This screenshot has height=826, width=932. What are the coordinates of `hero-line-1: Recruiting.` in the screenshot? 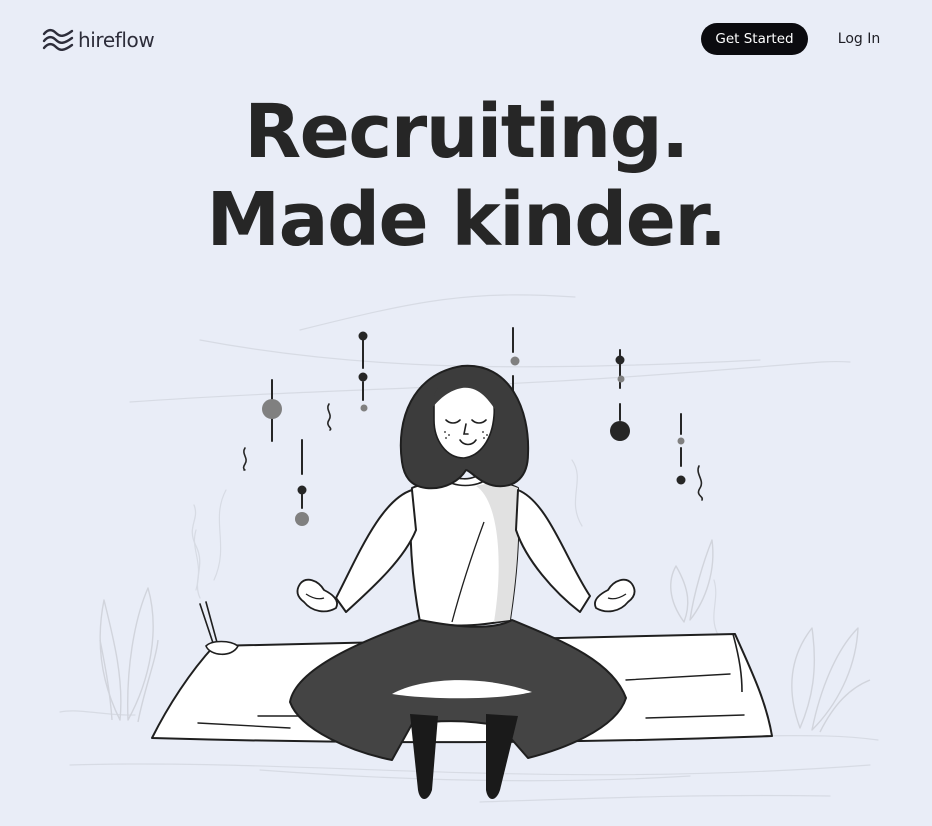 It's located at (466, 132).